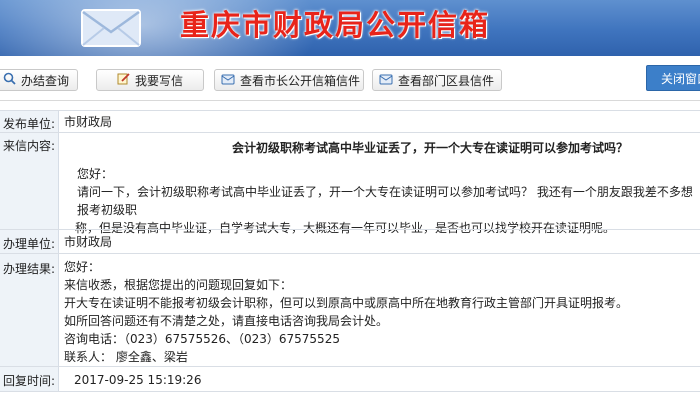 This screenshot has height=400, width=700. I want to click on letter-subject: 会计初级职称考试高中毕业证丢了，开一个大专在读证明可以参加考试吗？, so click(429, 148).